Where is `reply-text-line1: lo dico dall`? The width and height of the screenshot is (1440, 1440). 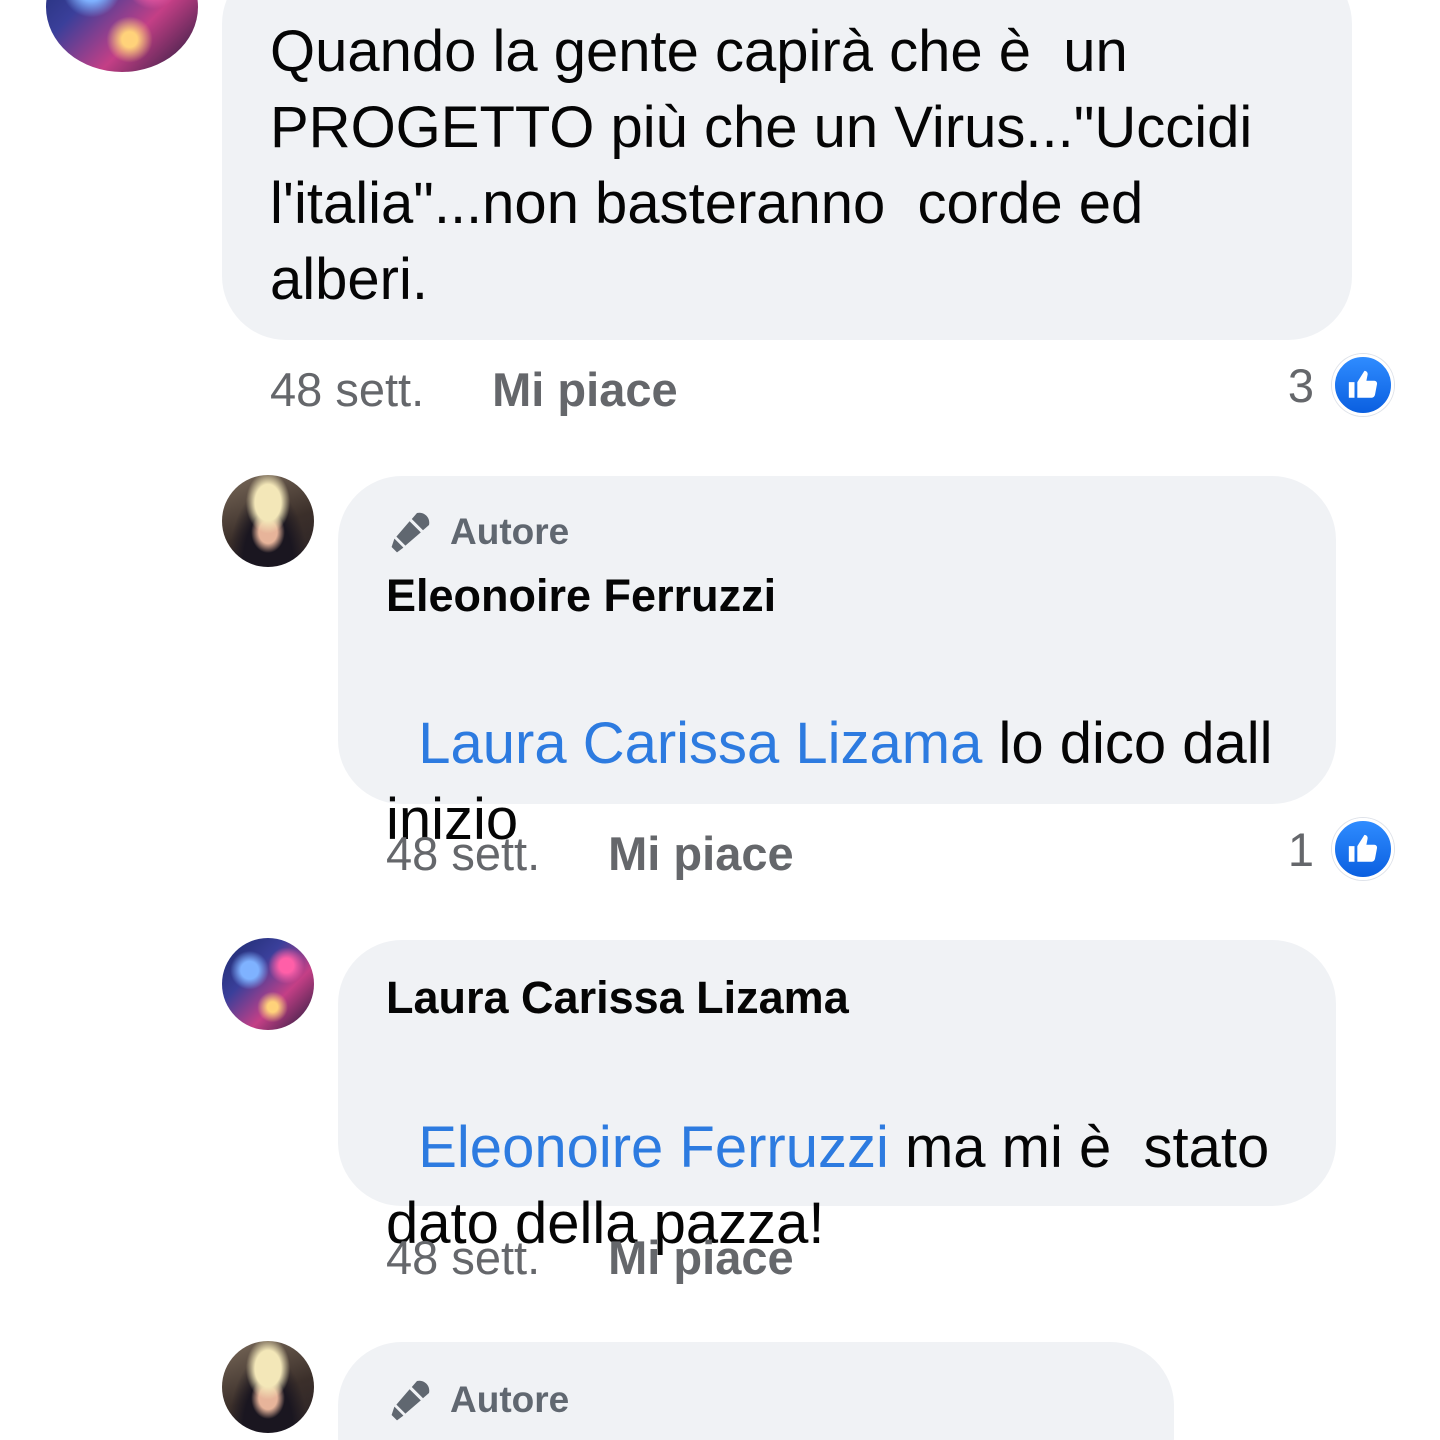
reply-text-line1: lo dico dall is located at coordinates (1127, 743).